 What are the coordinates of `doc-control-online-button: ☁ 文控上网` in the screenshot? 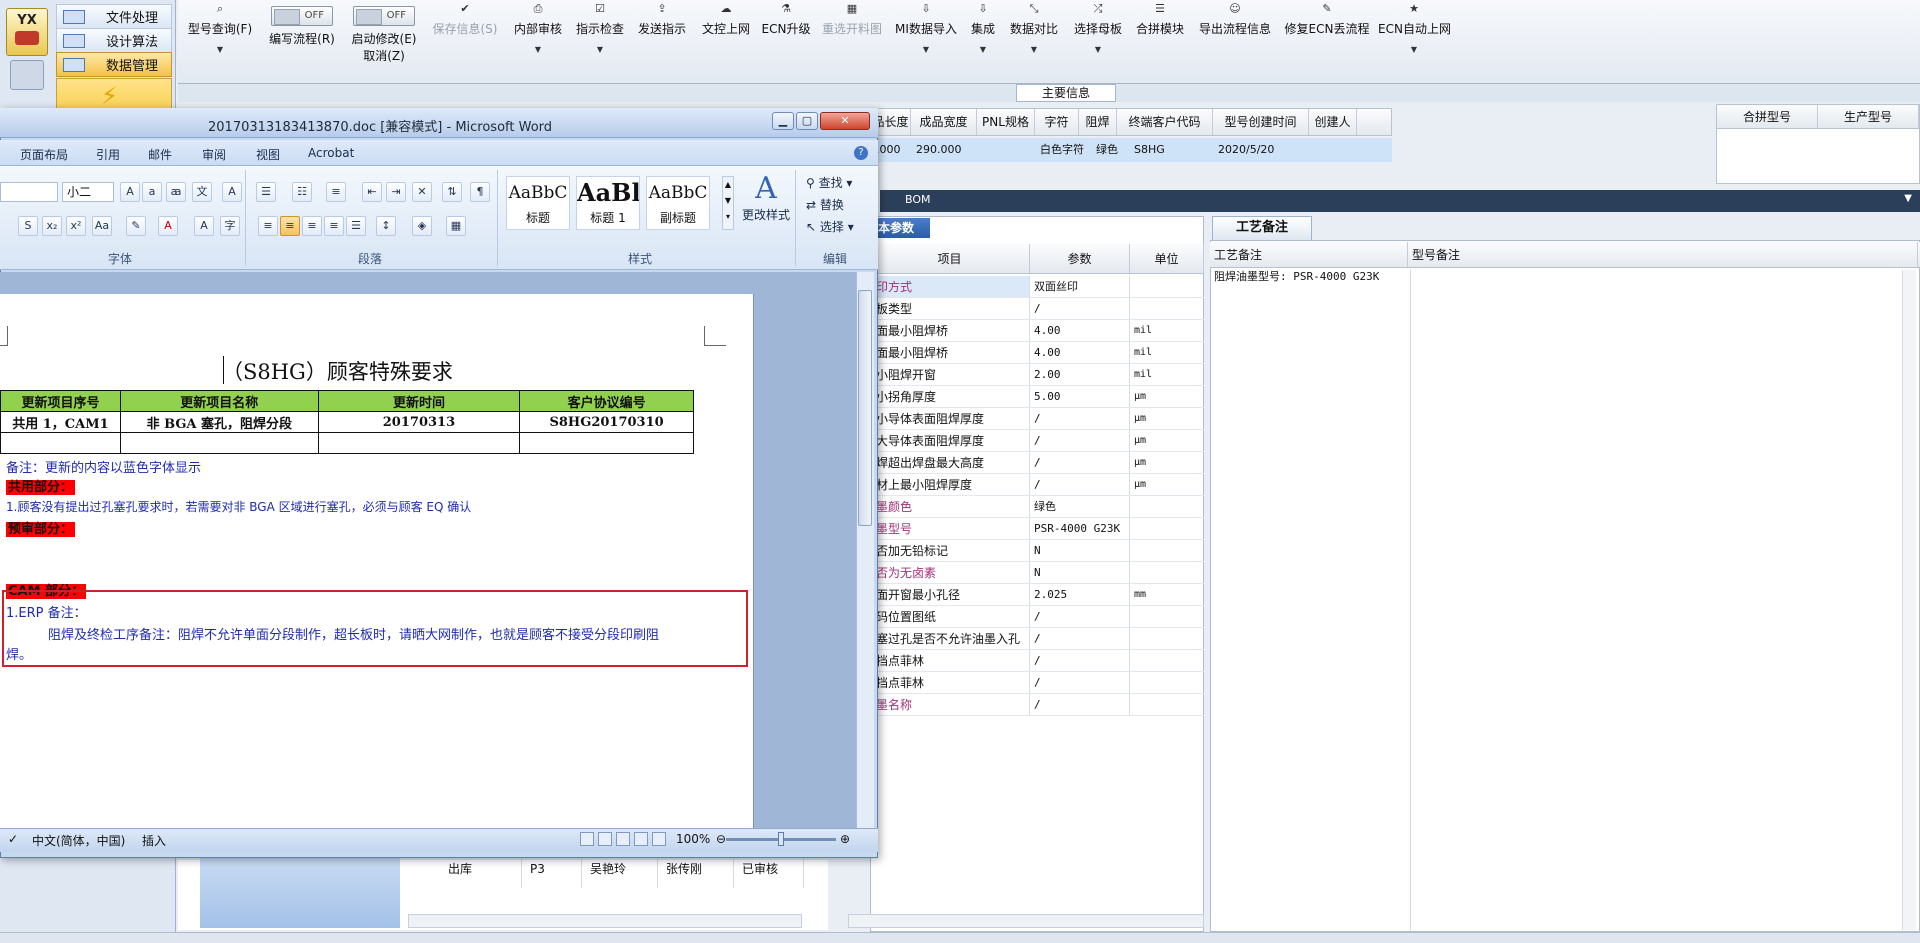 It's located at (726, 34).